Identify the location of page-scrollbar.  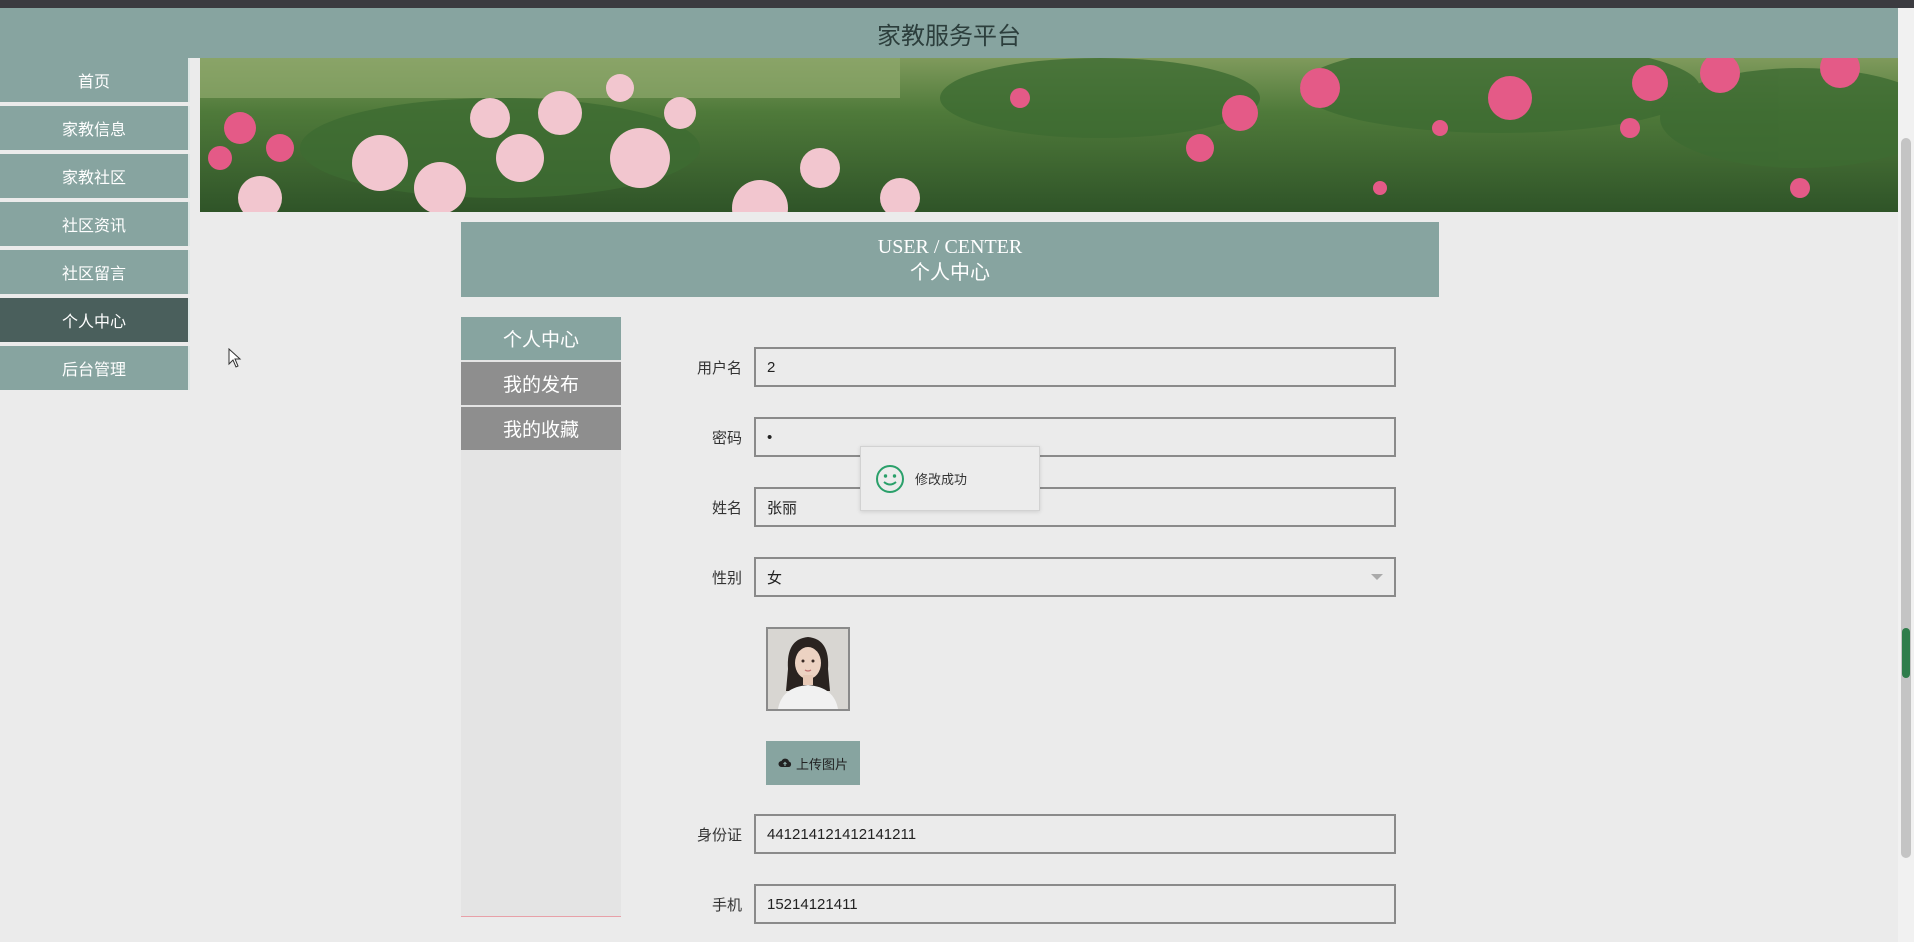
(1906, 475).